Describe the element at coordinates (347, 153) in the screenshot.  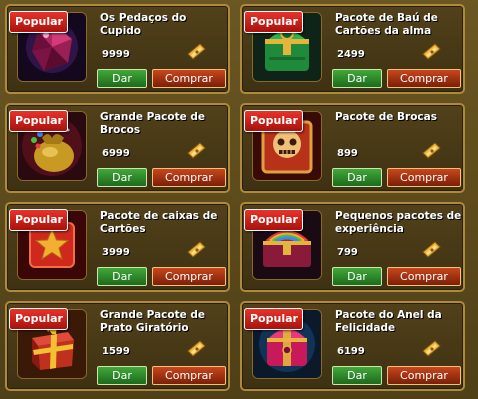
I see `item-price: 899` at that location.